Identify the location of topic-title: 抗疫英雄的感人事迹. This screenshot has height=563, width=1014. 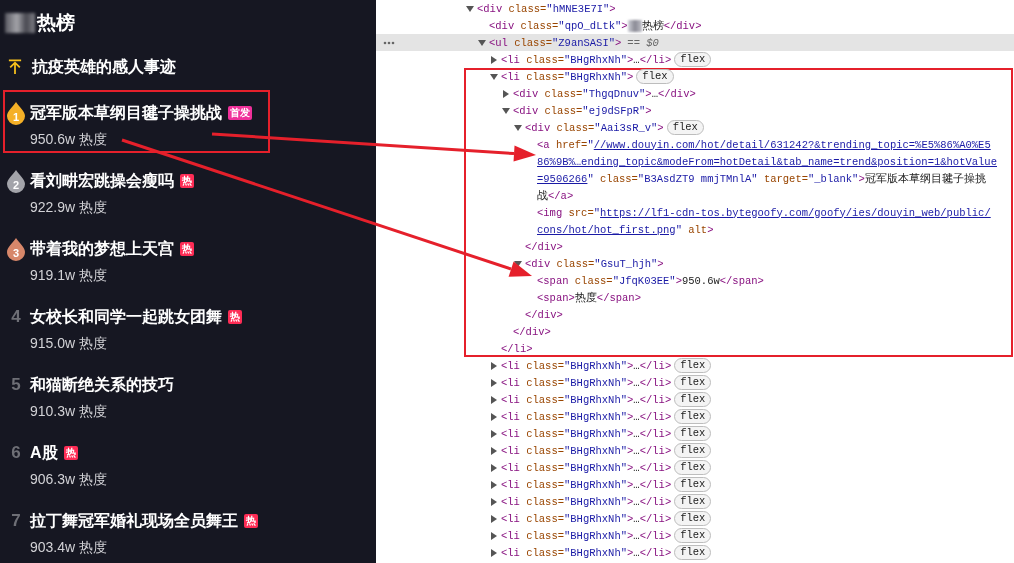
(104, 67).